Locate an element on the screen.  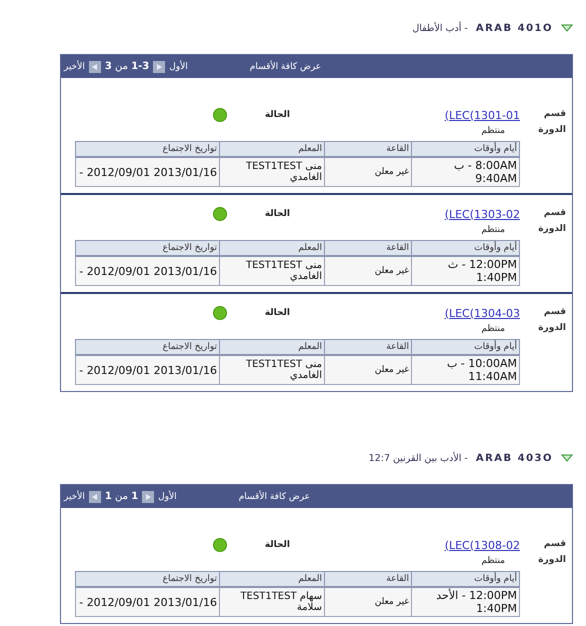
section-link: (LEC(1304-03 is located at coordinates (482, 313).